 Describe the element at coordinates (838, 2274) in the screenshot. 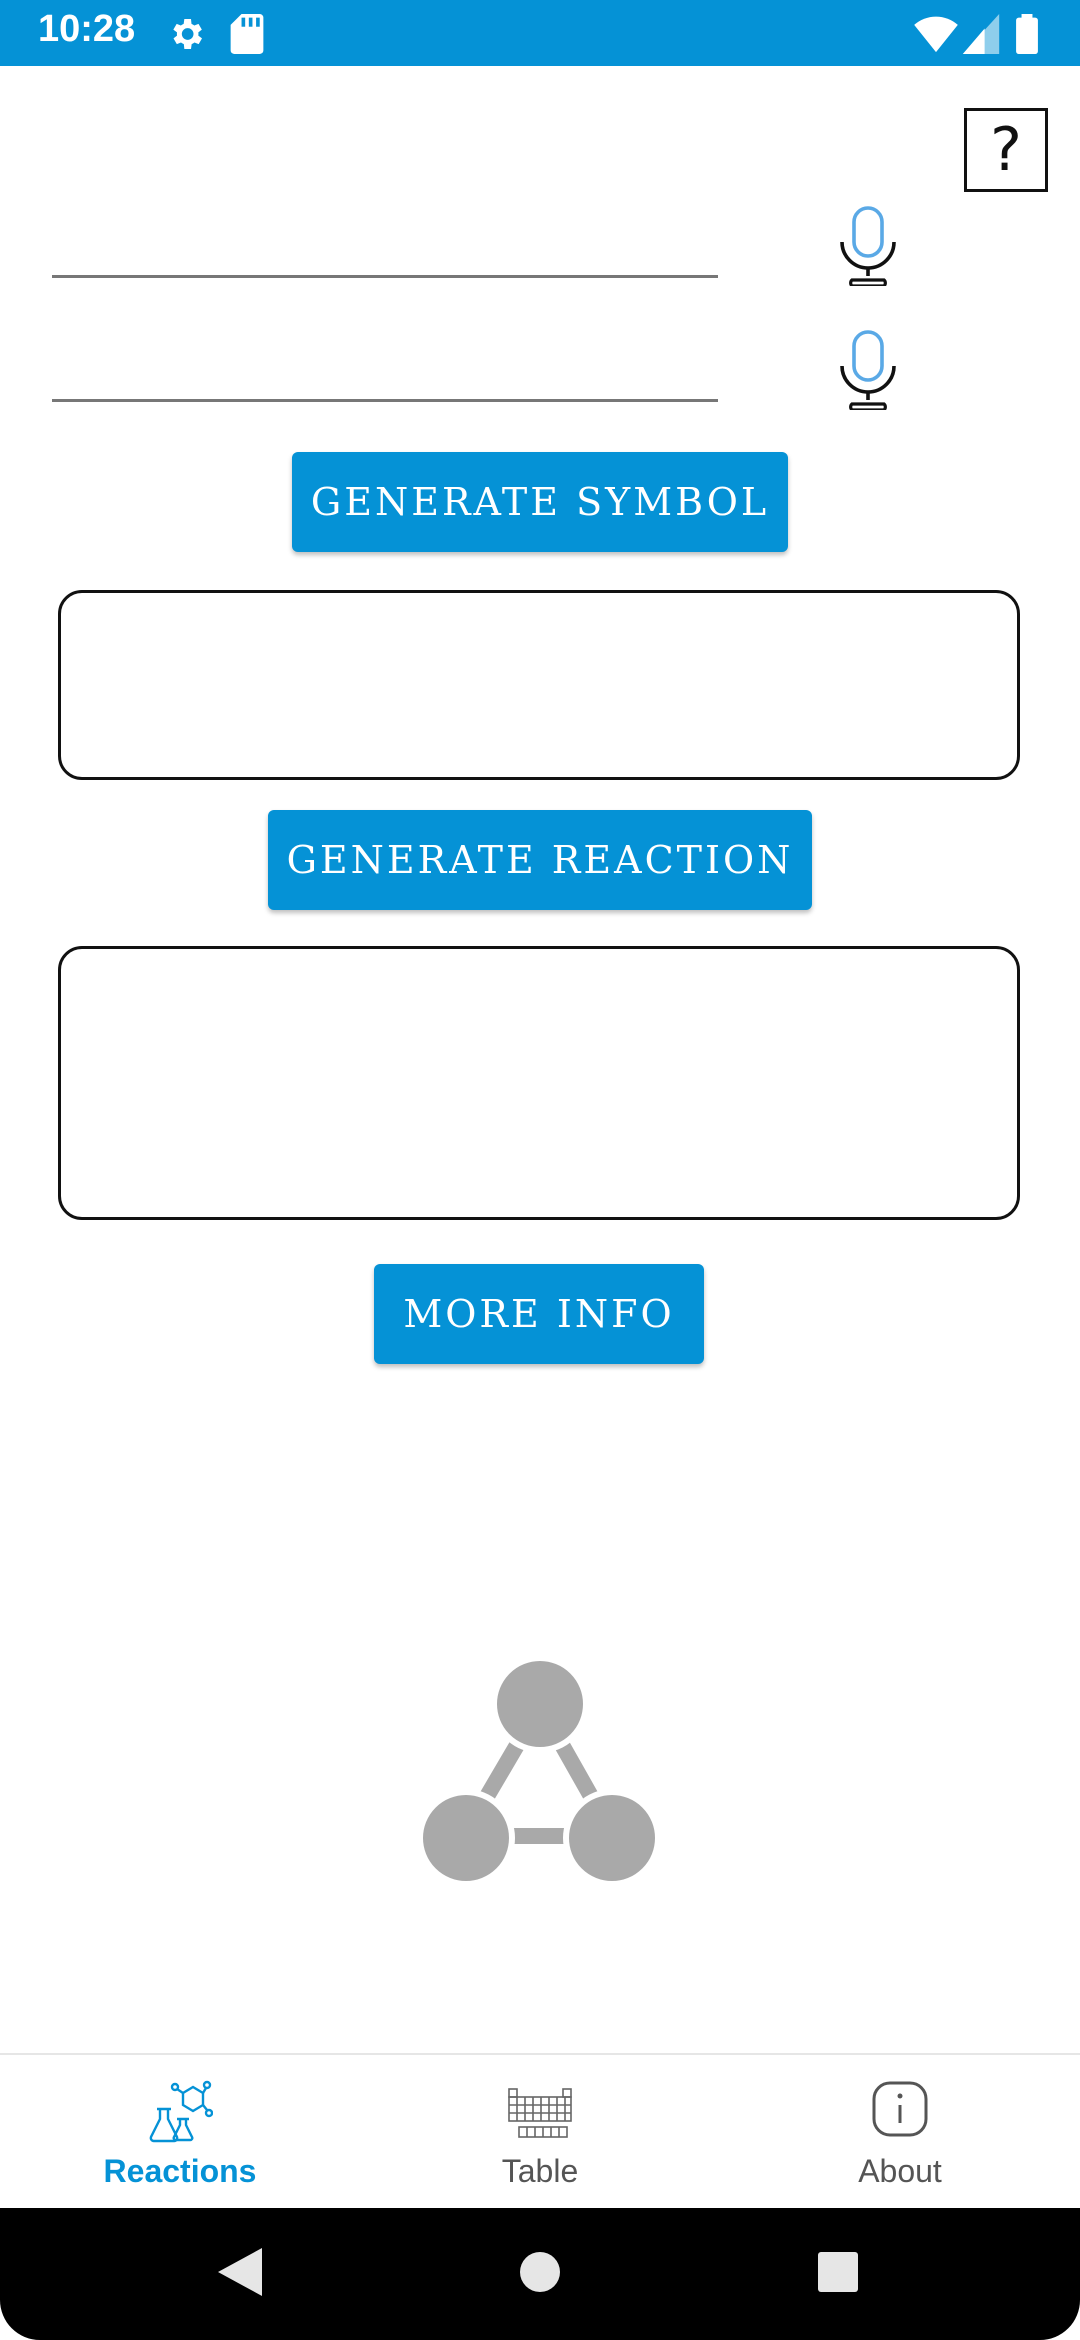

I see `recents-icon` at that location.